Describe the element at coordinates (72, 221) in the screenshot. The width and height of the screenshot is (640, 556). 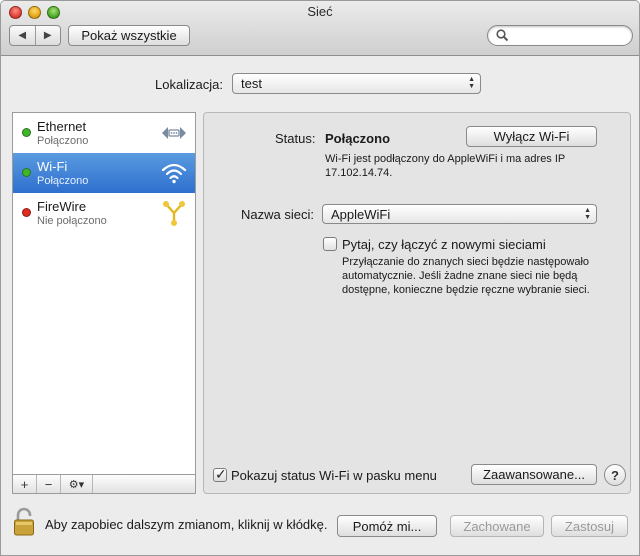
I see `service-status: Nie połączono` at that location.